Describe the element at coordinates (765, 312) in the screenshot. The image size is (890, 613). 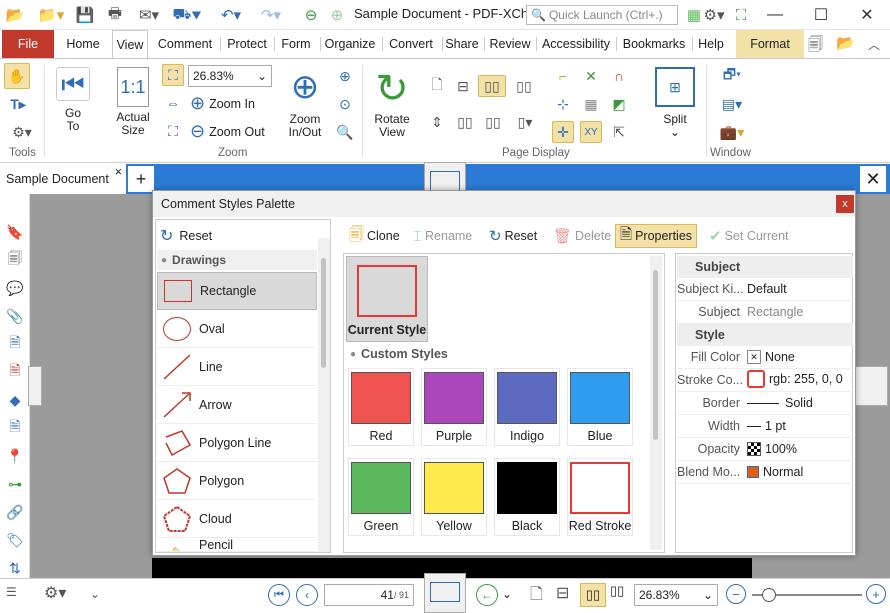
I see `subject-row: Subject Rectangle` at that location.